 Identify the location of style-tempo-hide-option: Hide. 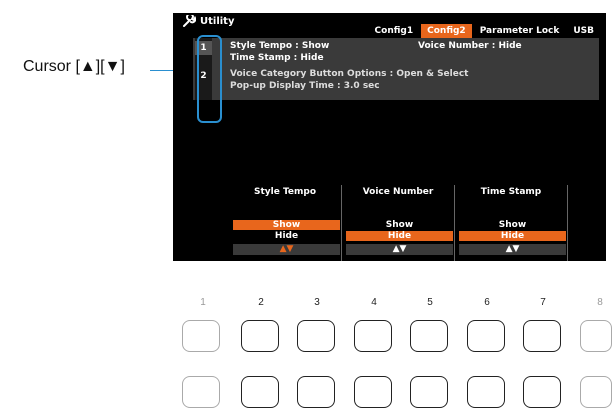
(286, 236).